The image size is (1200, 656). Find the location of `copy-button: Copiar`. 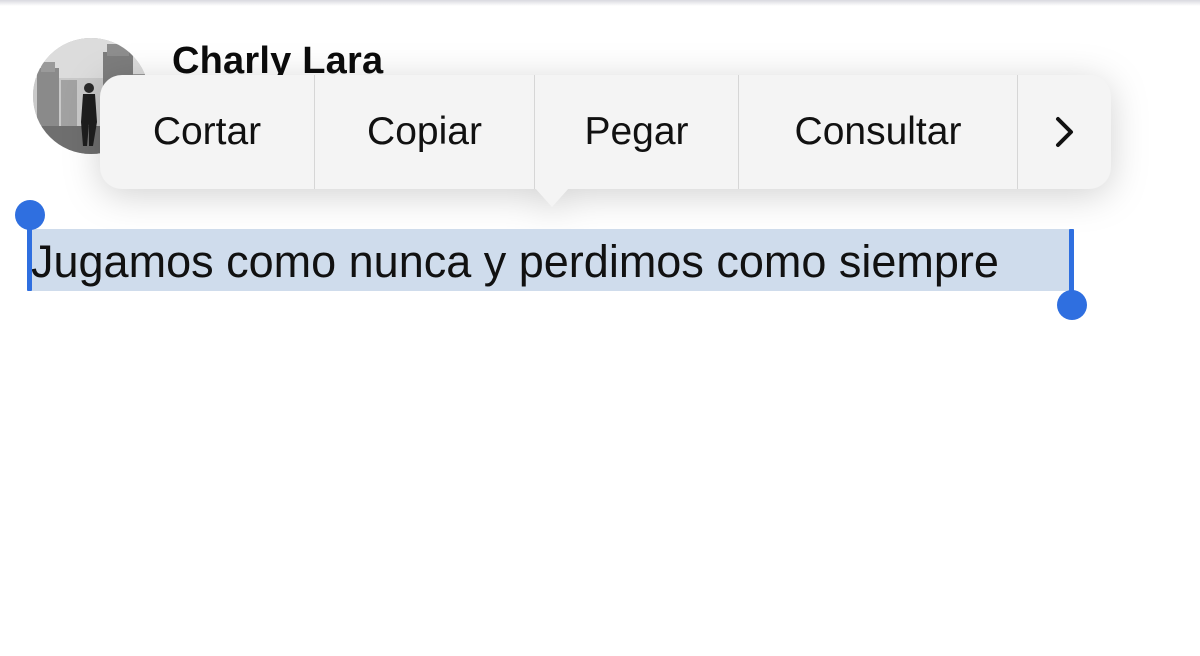

copy-button: Copiar is located at coordinates (425, 132).